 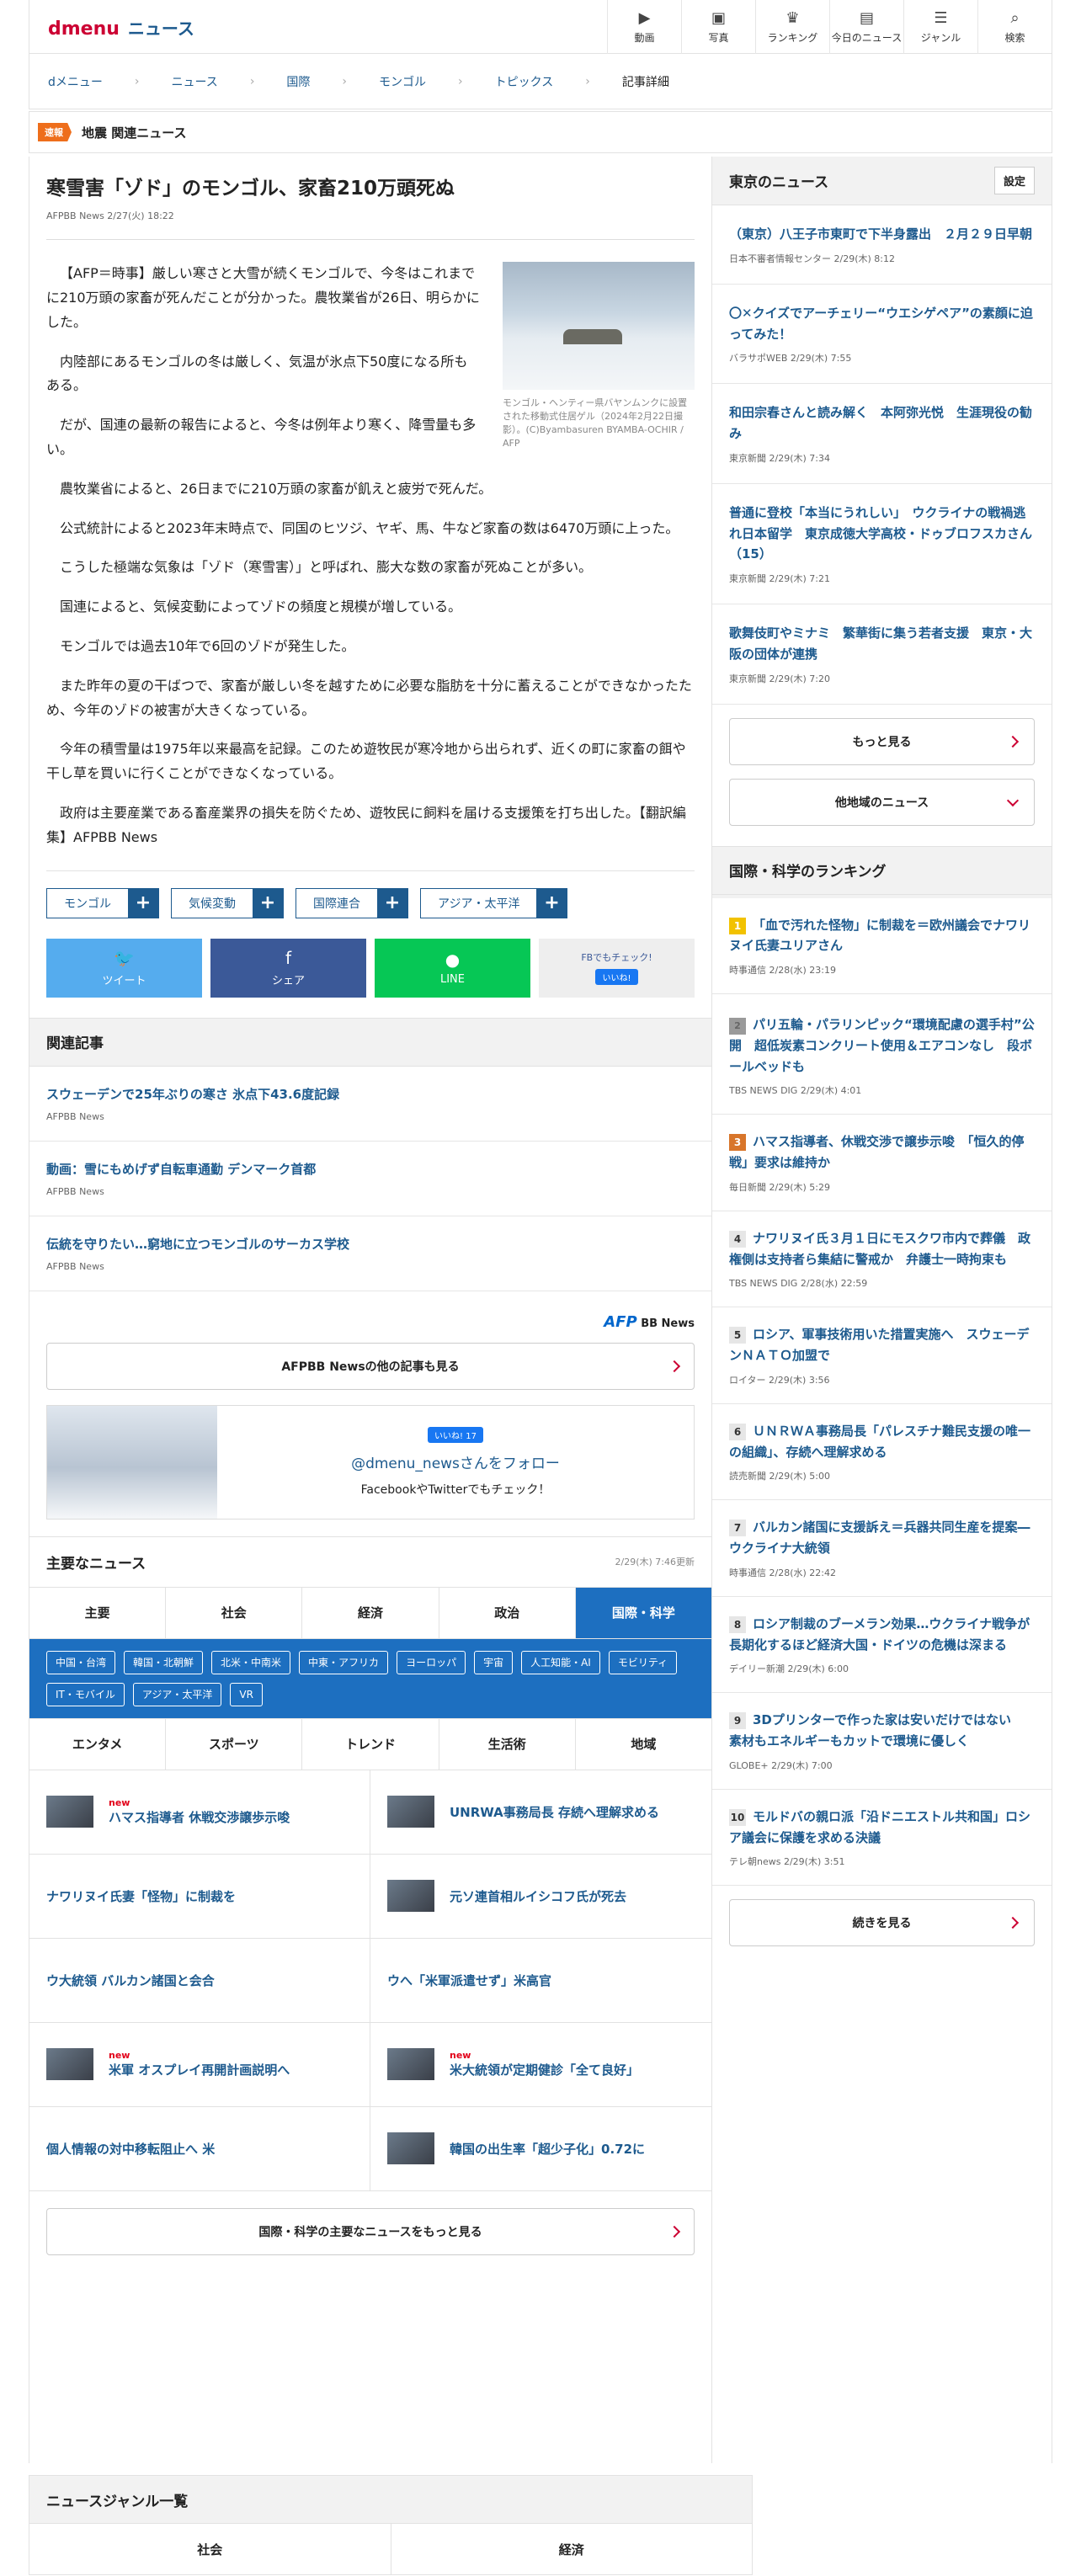 I want to click on main-news-title: UNRWA事務局長 存続へ理解求める, so click(x=554, y=1813).